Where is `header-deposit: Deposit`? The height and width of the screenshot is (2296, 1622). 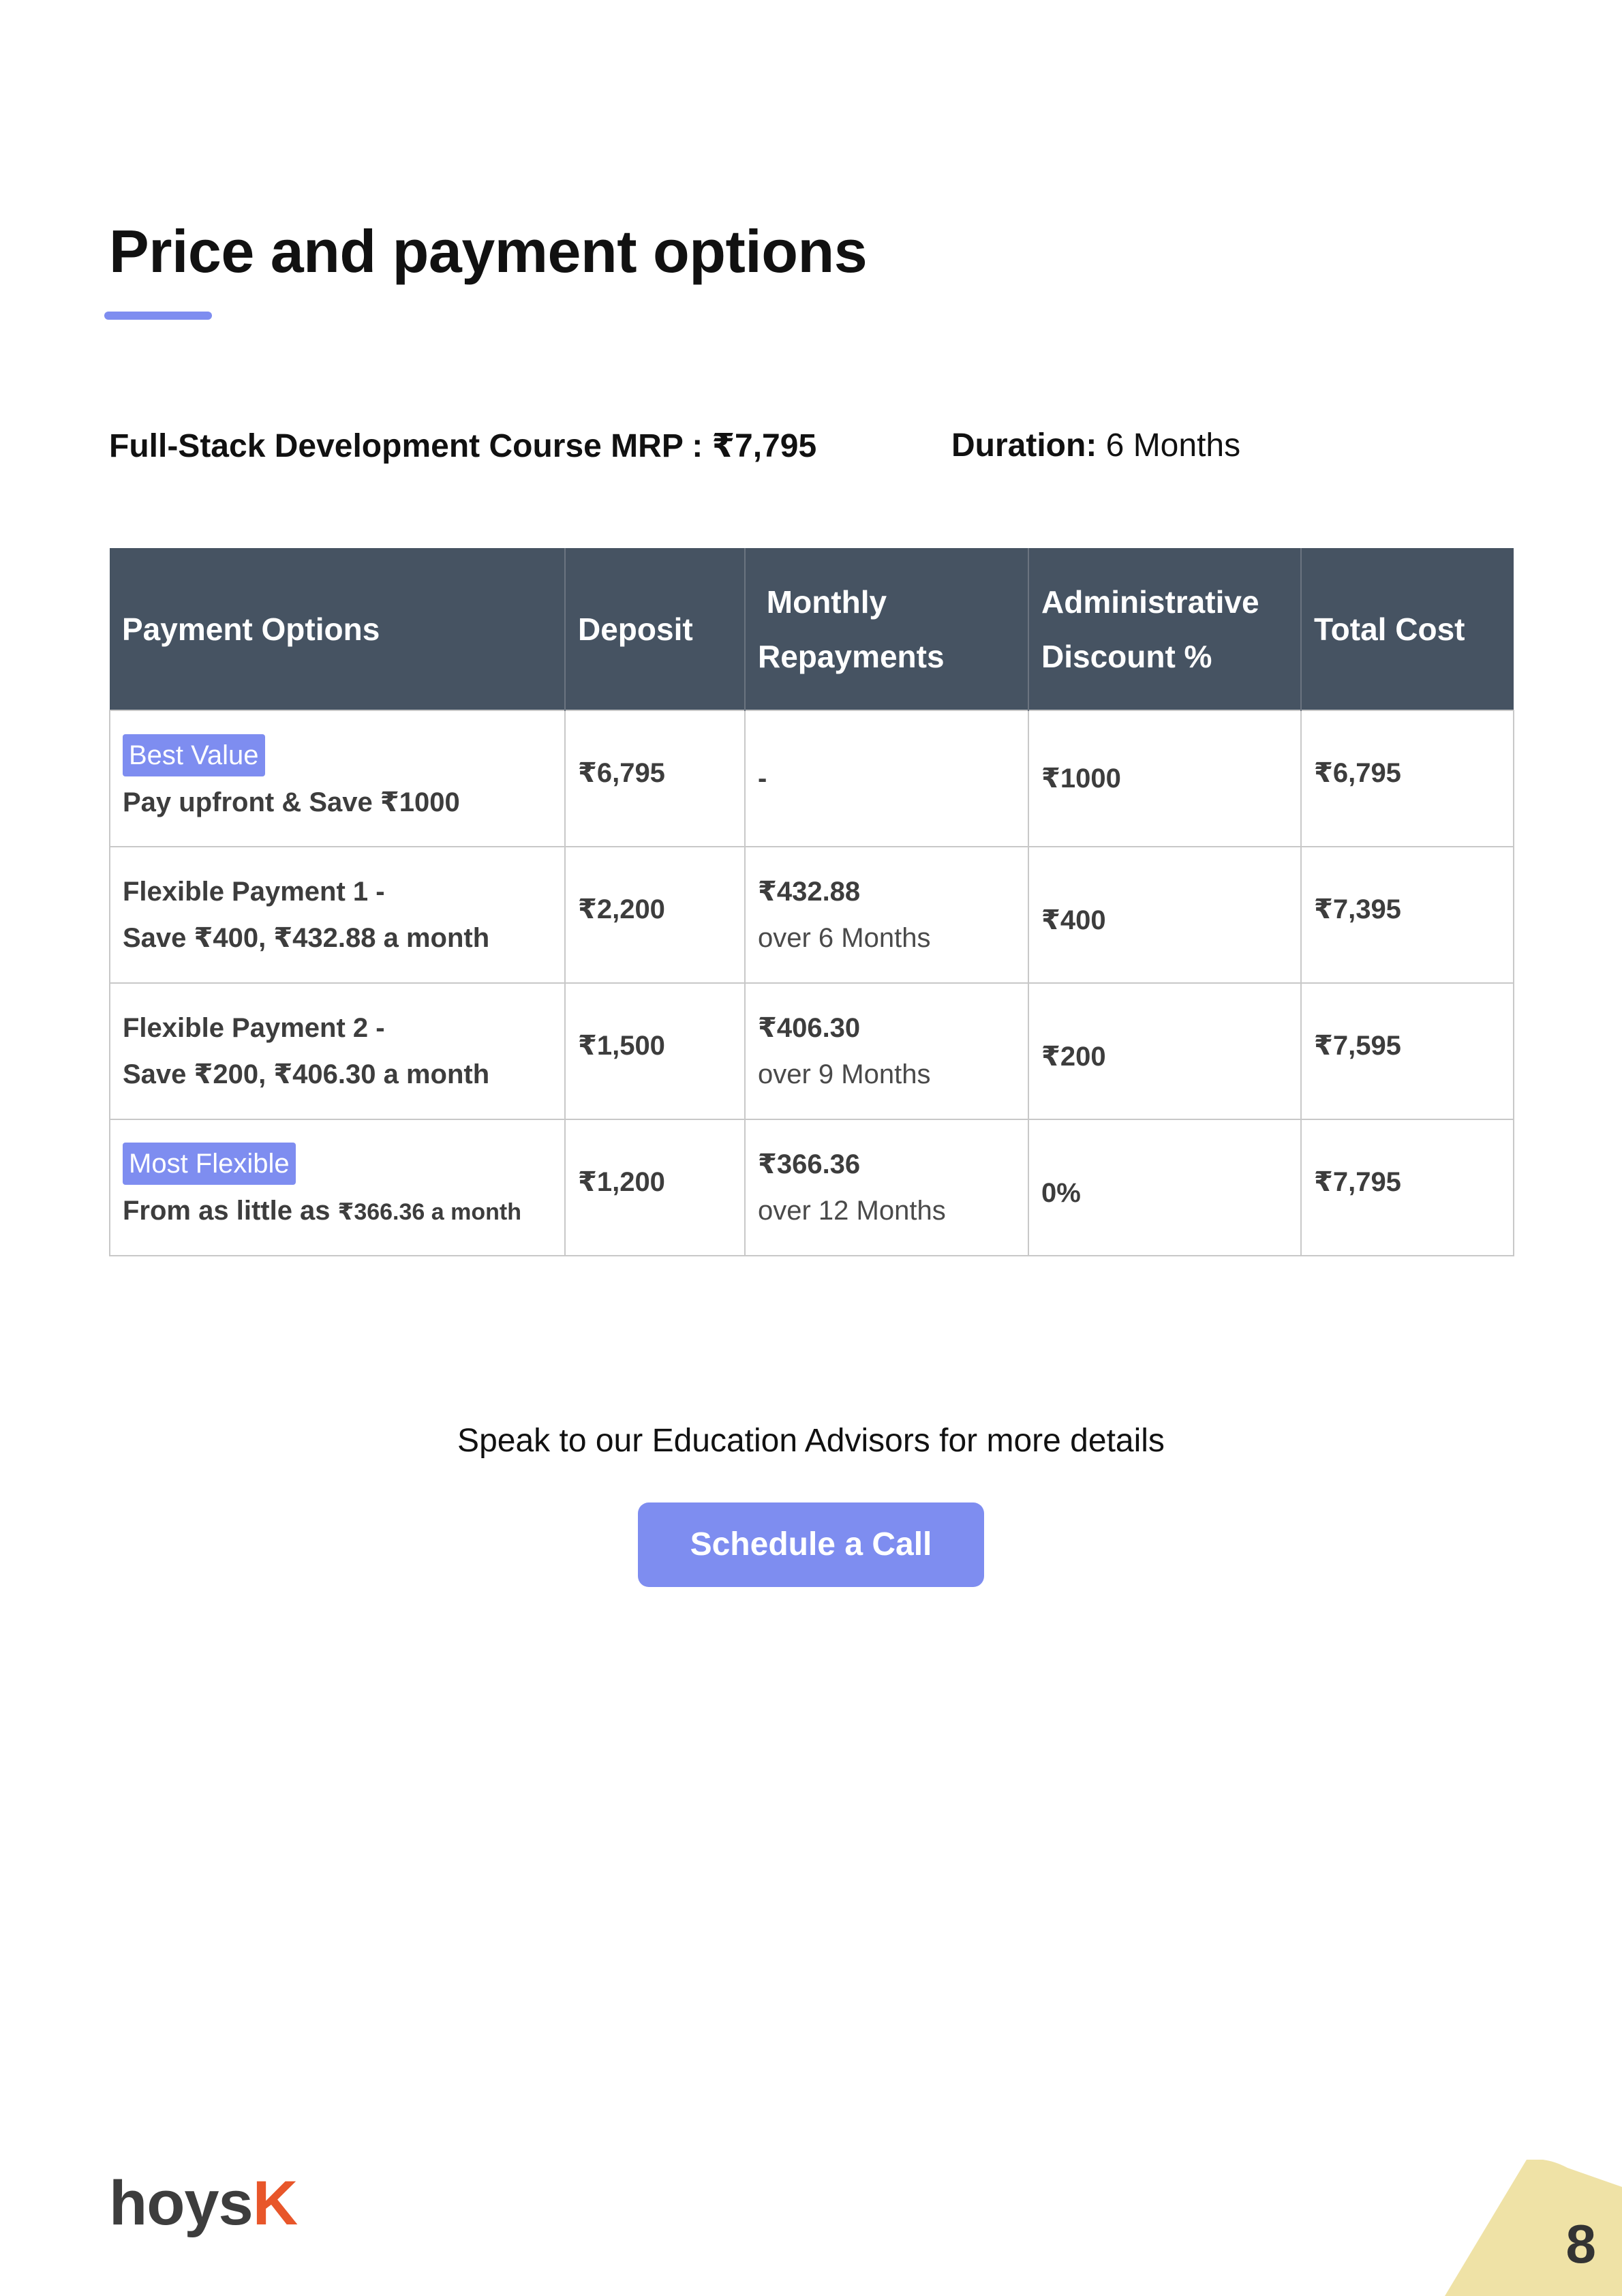
header-deposit: Deposit is located at coordinates (655, 629).